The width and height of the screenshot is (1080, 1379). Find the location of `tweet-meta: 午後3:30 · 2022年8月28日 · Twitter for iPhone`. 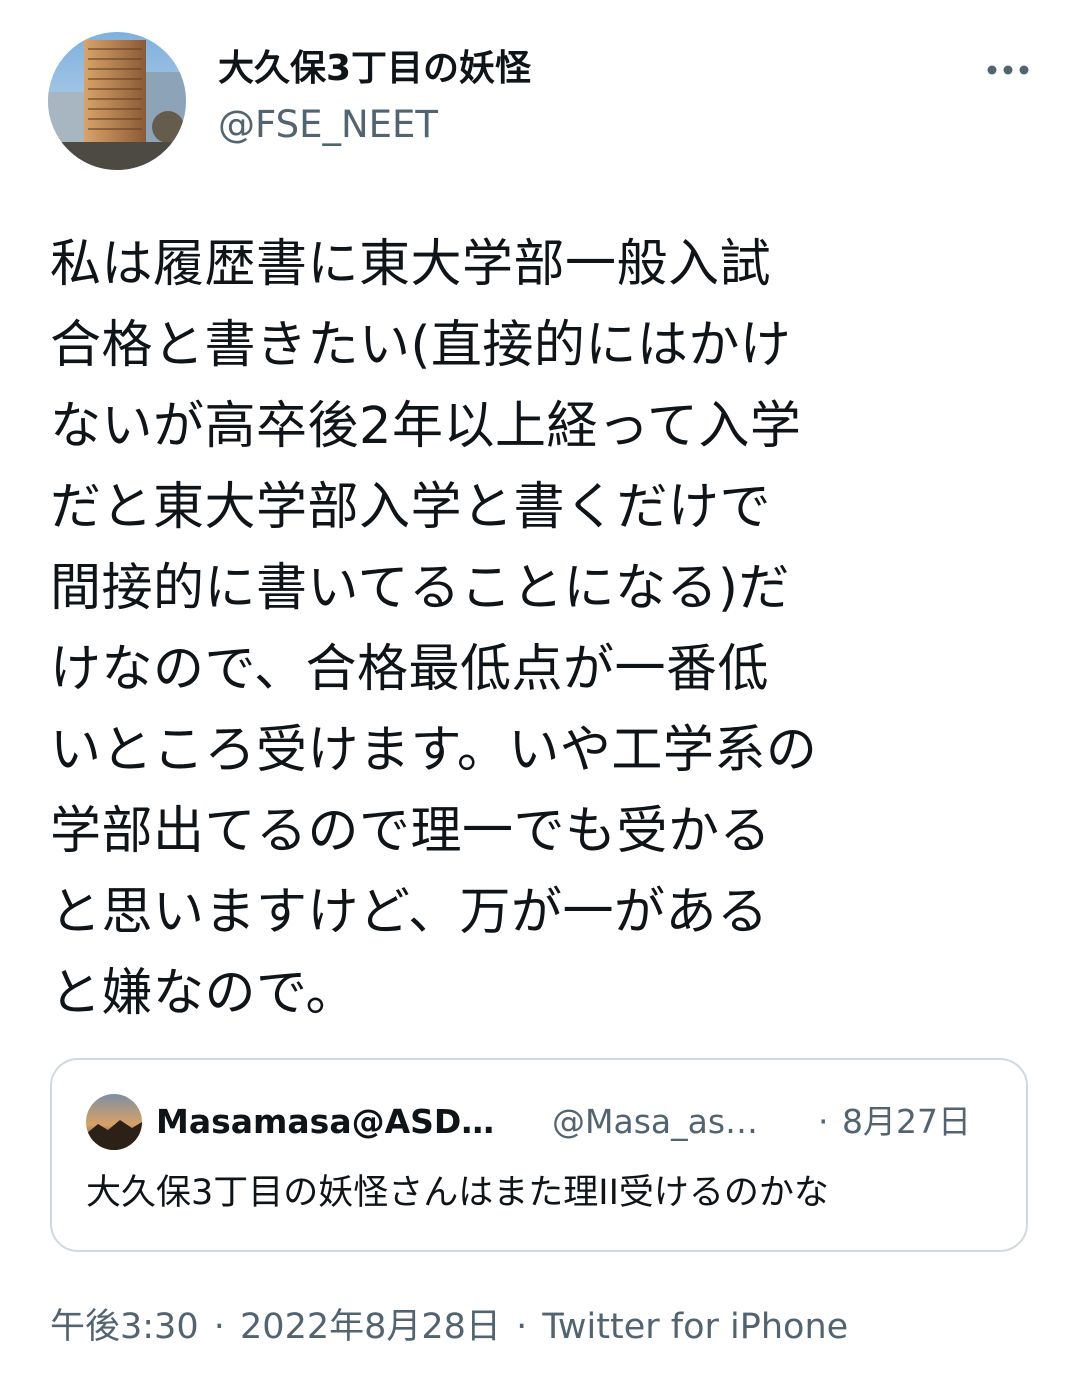

tweet-meta: 午後3:30 · 2022年8月28日 · Twitter for iPhone is located at coordinates (449, 1327).